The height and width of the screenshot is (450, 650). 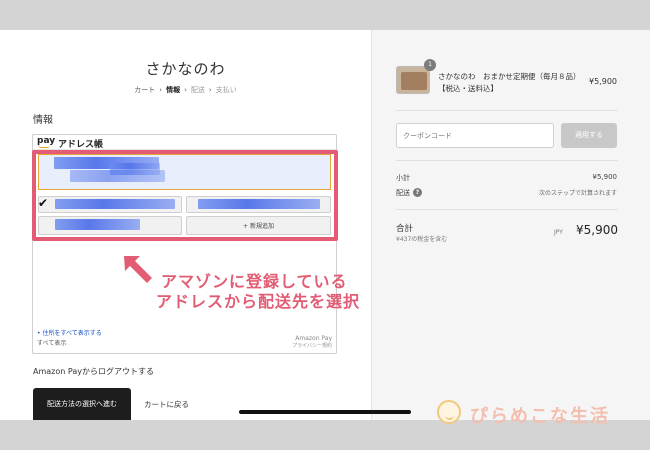 What do you see at coordinates (144, 90) in the screenshot?
I see `breadcrumb-cart: カート` at bounding box center [144, 90].